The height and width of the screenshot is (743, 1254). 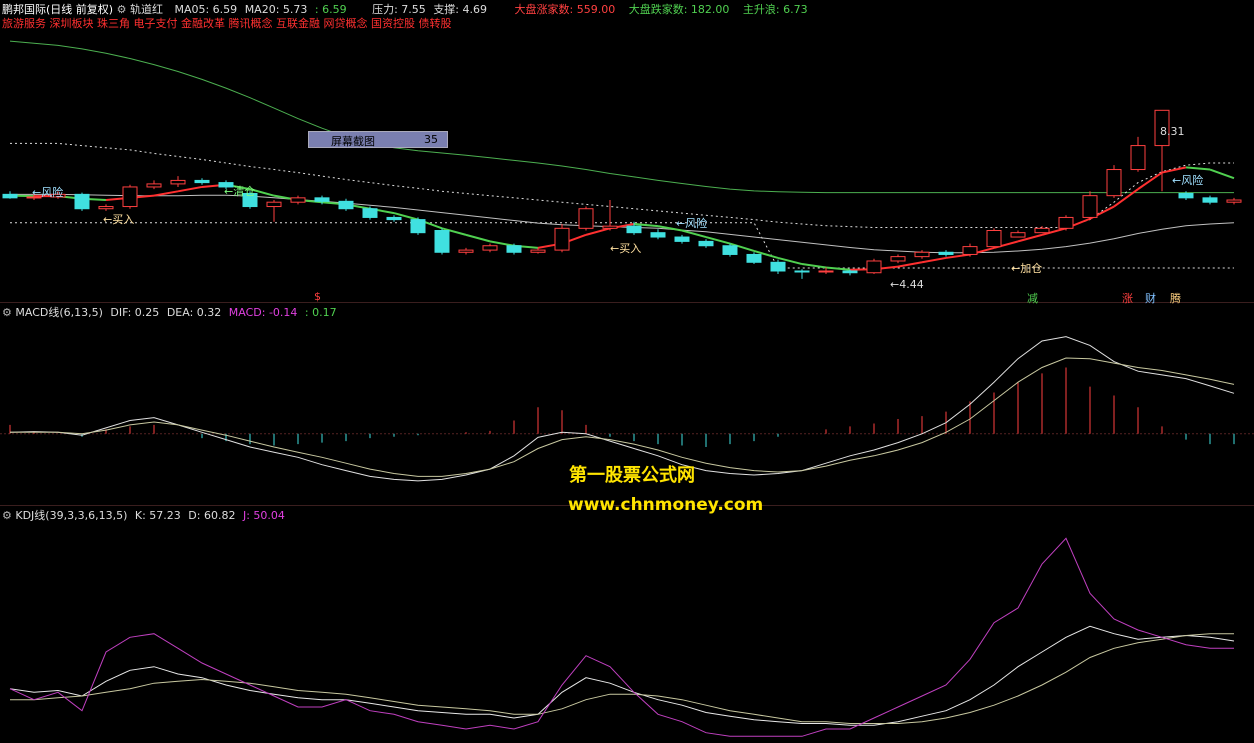 I want to click on dif-value: DIF: 0.25, so click(x=135, y=312).